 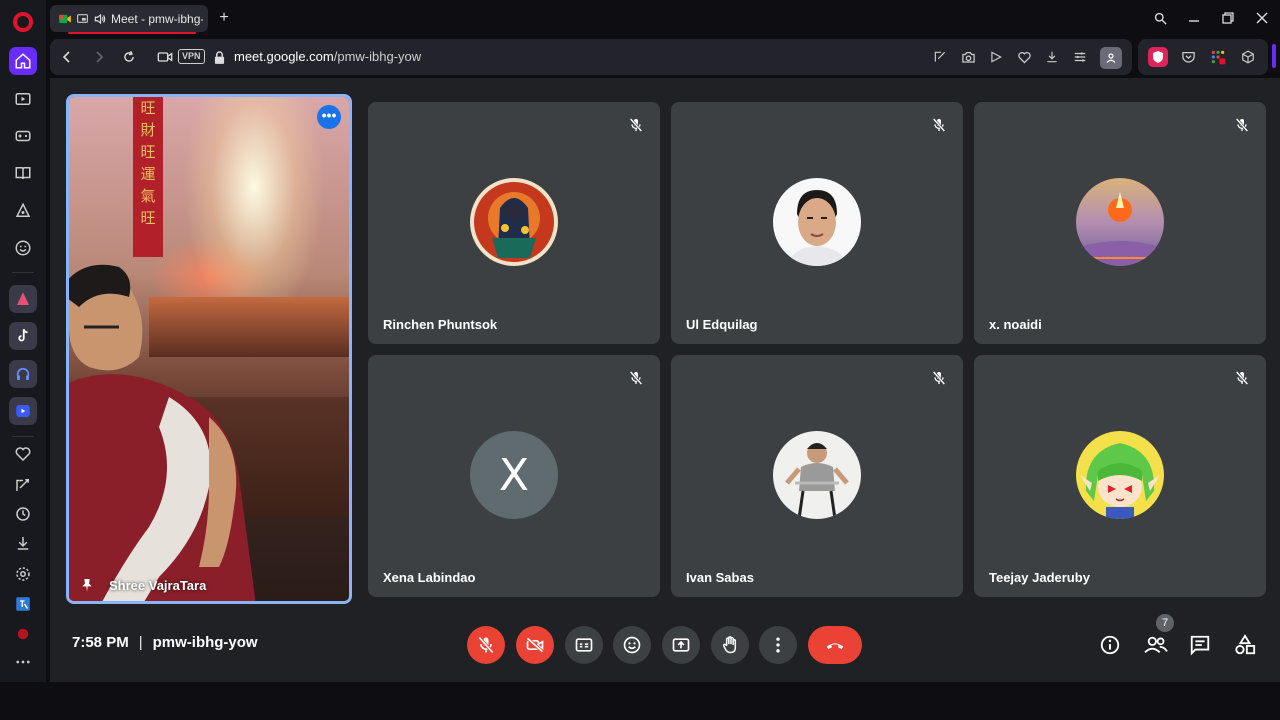 I want to click on participant-tile: X Xena Labindao, so click(x=514, y=476).